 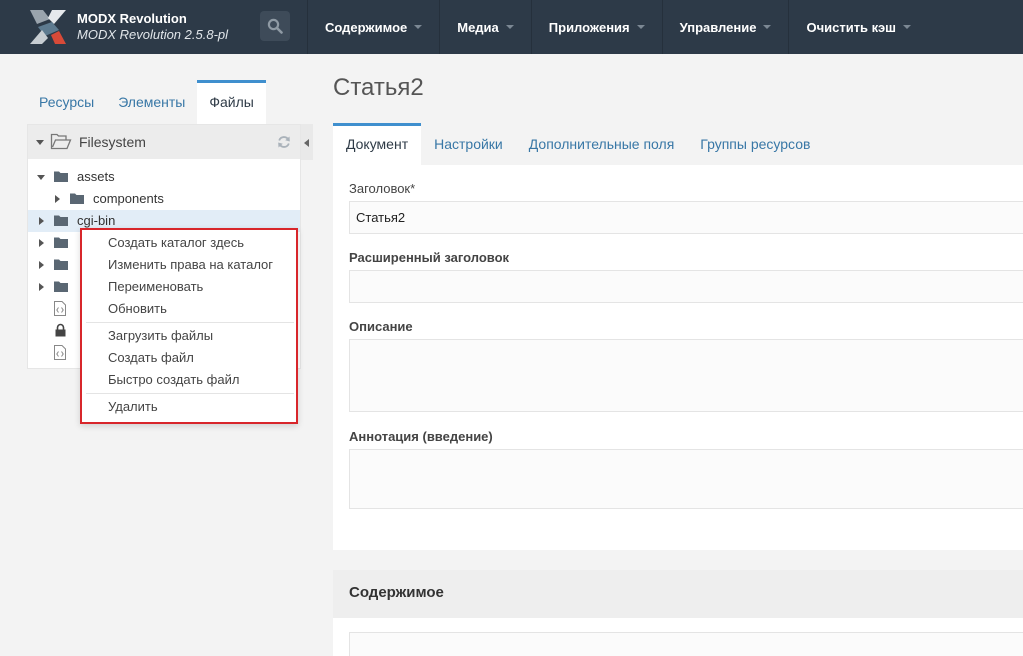 What do you see at coordinates (160, 335) in the screenshot?
I see `menu-item-upload-files: Загрузить файлы` at bounding box center [160, 335].